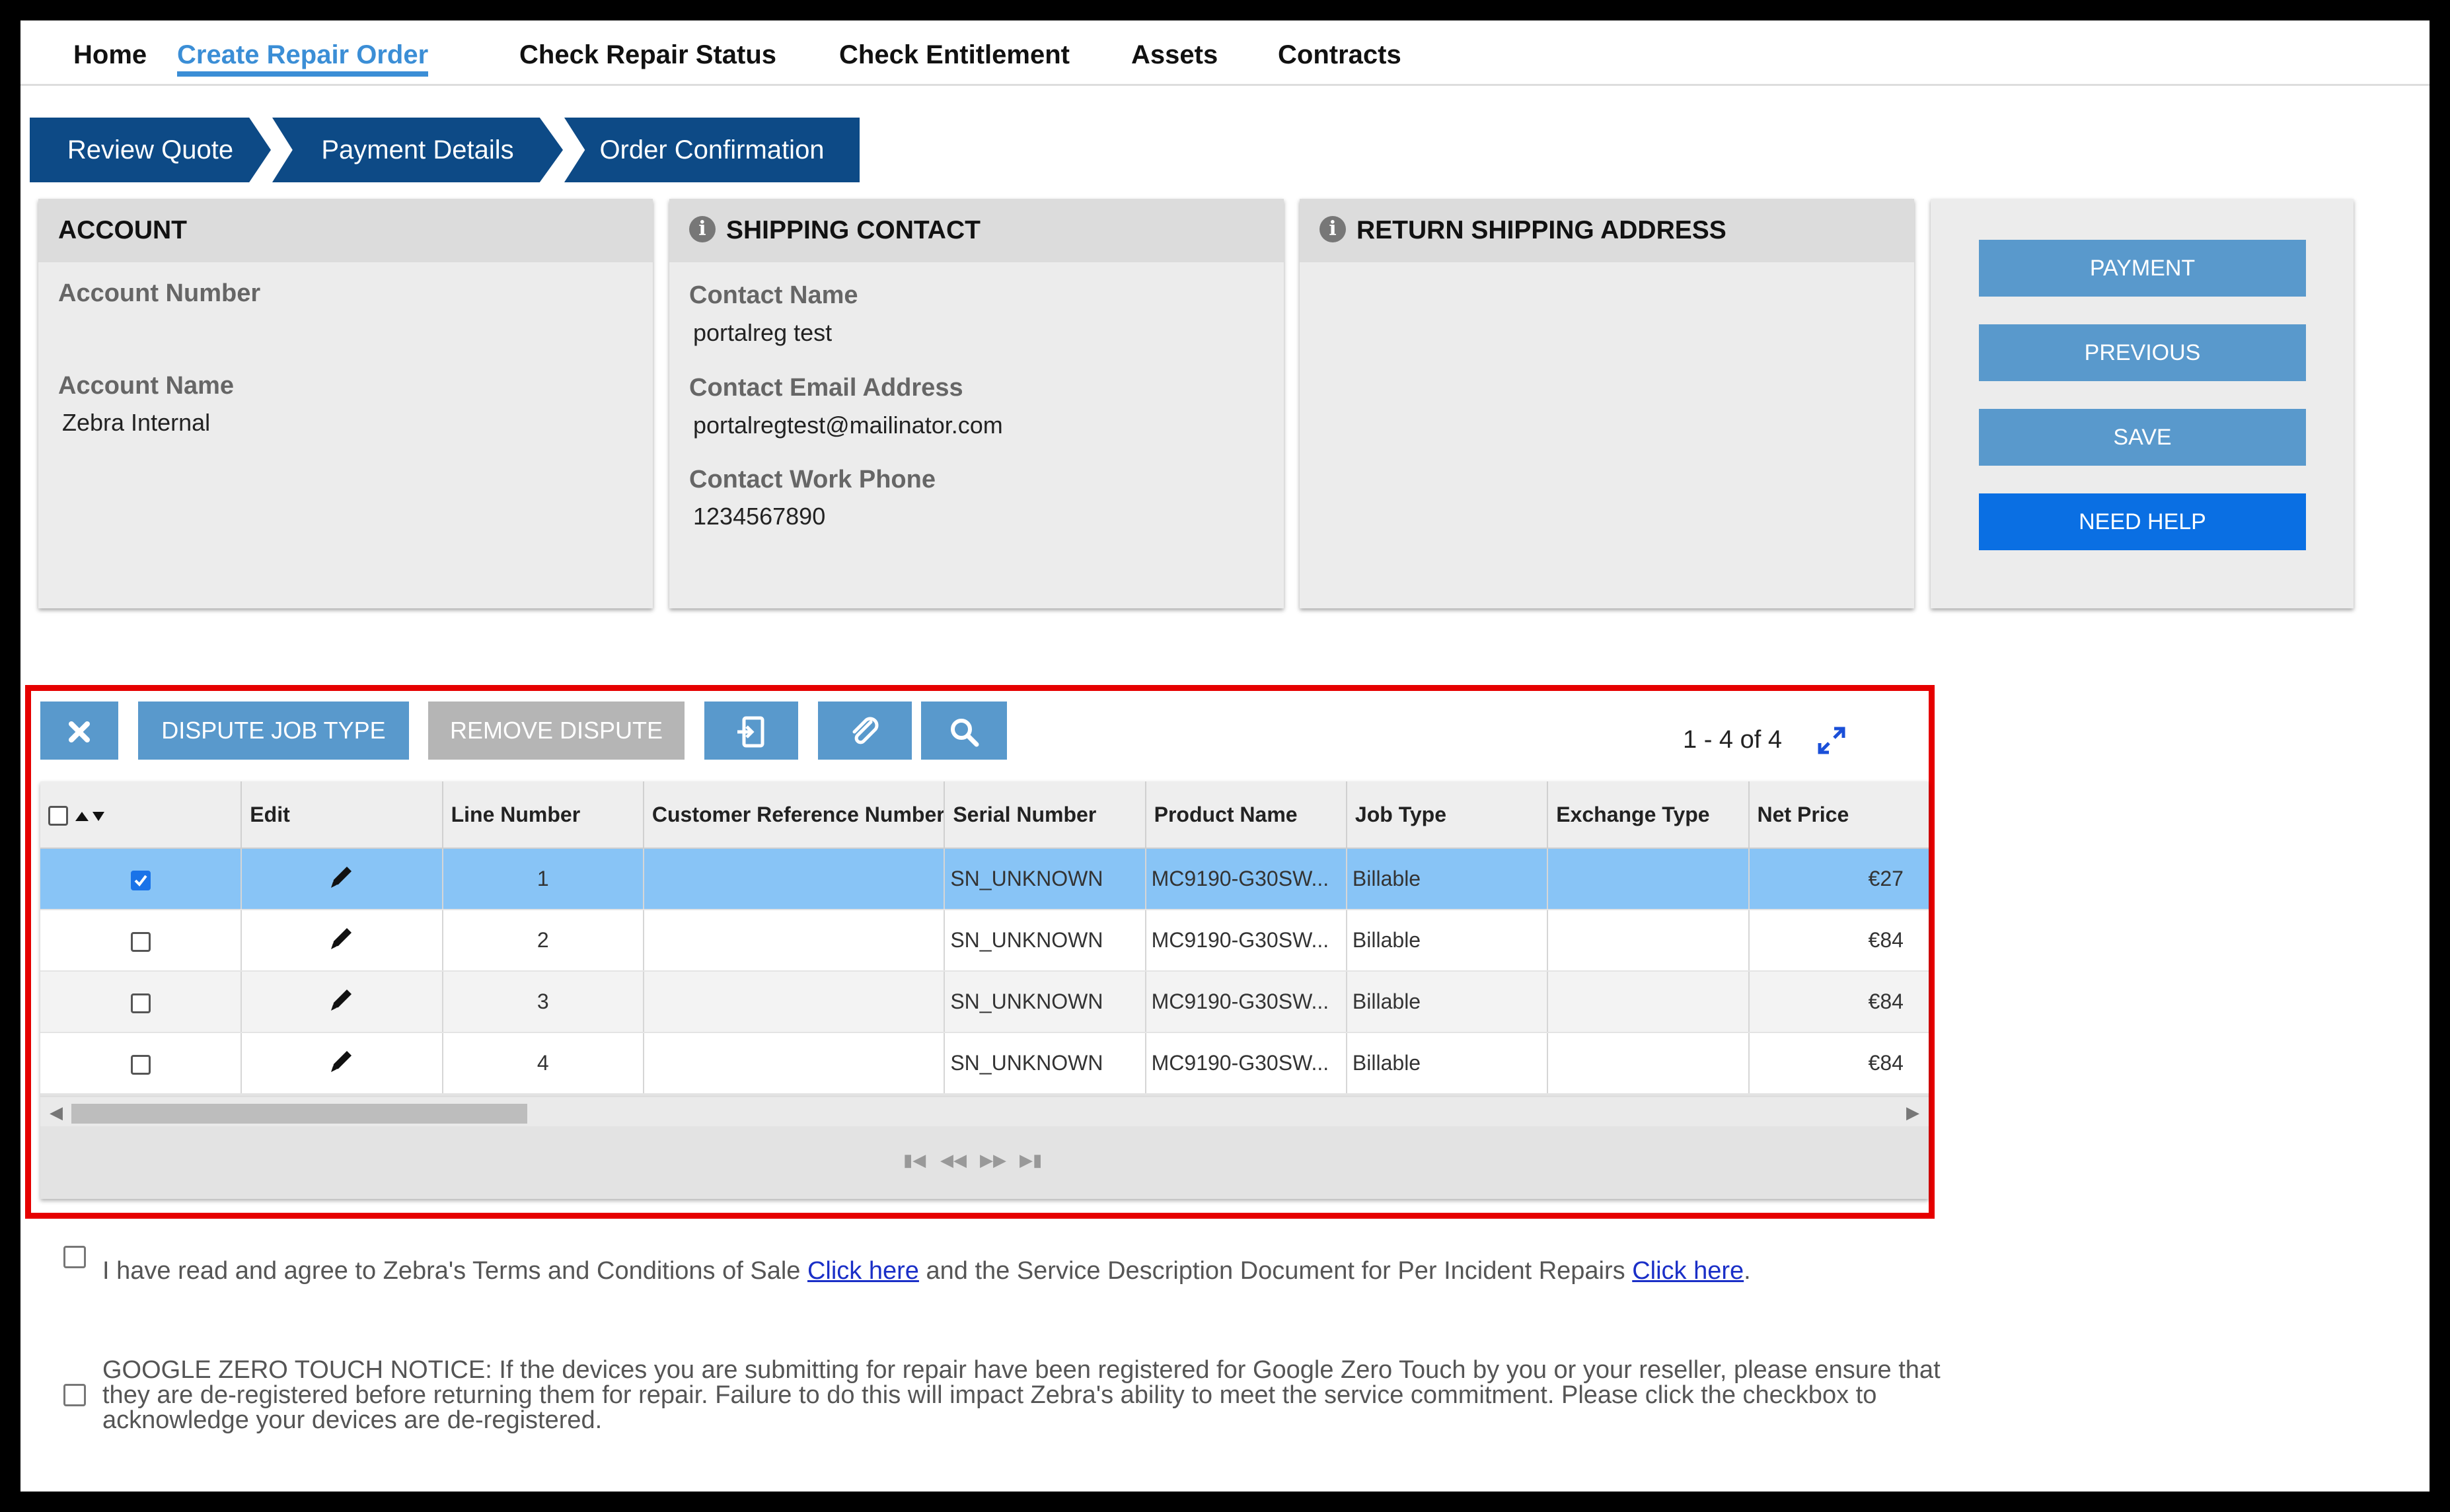  I want to click on attach-button, so click(865, 731).